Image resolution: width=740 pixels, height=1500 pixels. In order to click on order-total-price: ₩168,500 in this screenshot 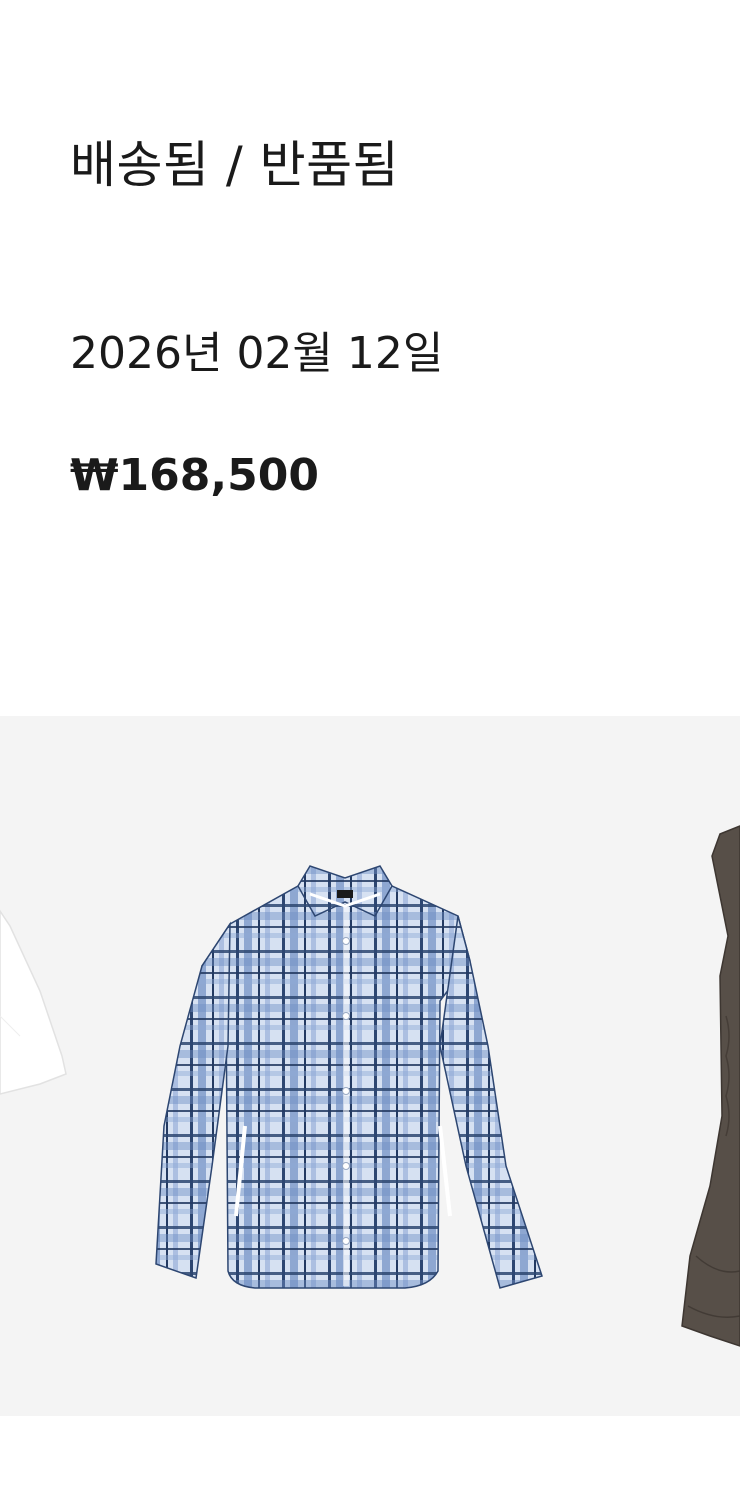, I will do `click(194, 475)`.